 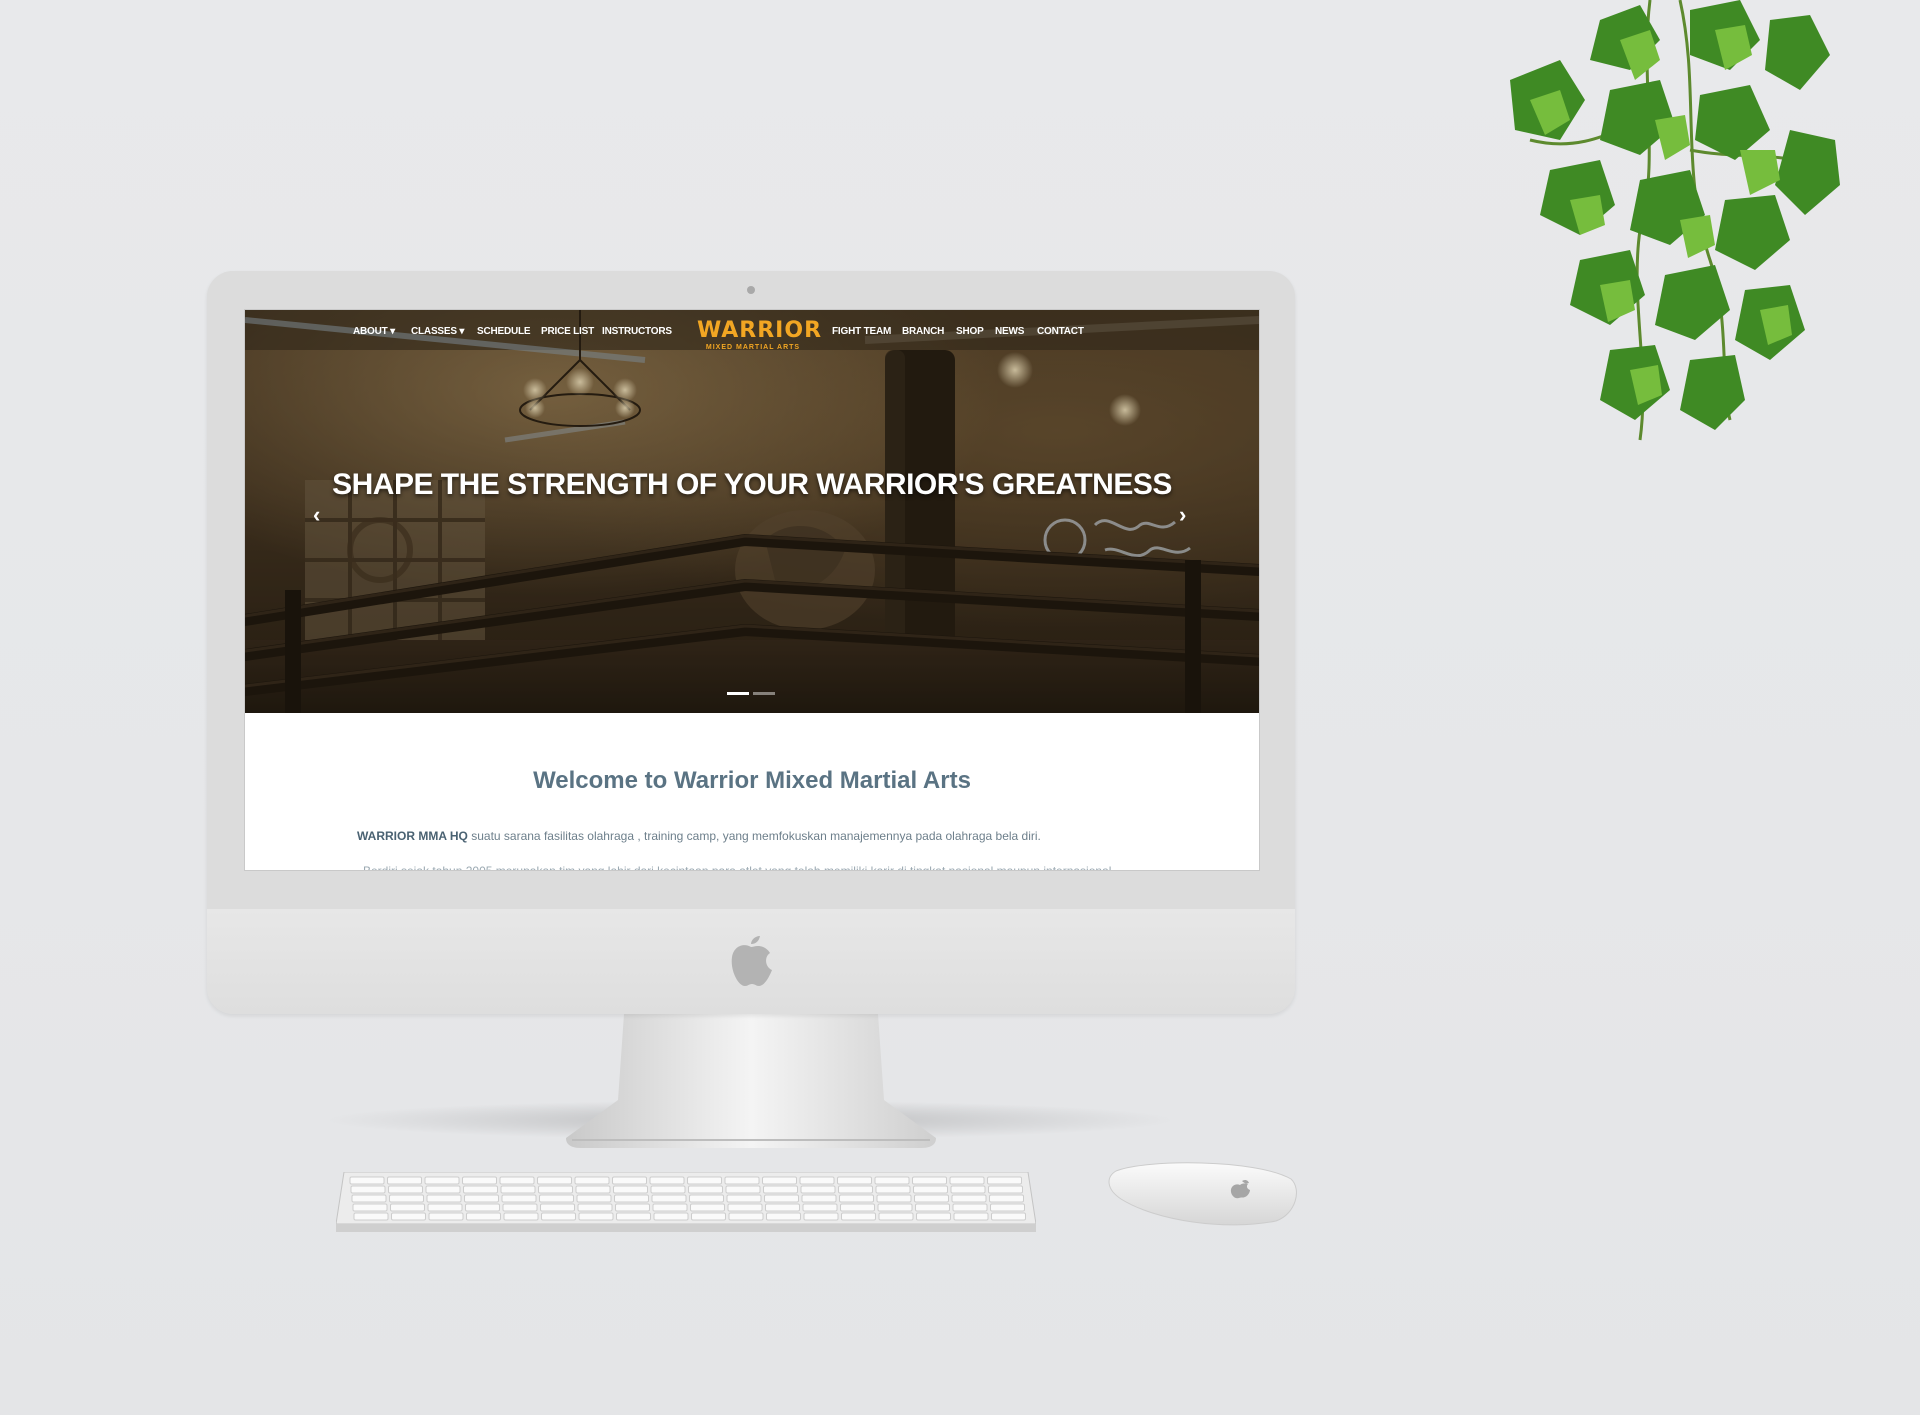 I want to click on nav-schedule: SCHEDULE, so click(x=504, y=331).